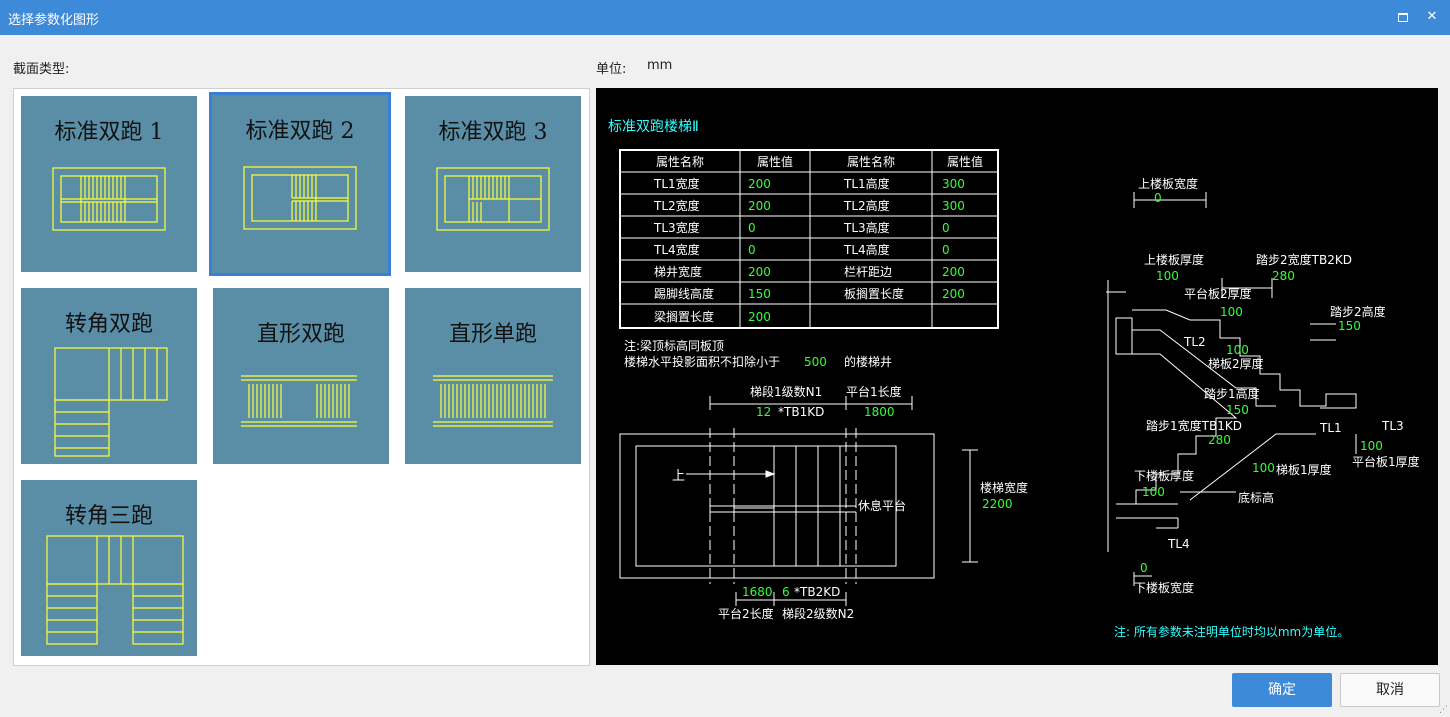 The image size is (1450, 717). I want to click on unit-value: mm, so click(660, 65).